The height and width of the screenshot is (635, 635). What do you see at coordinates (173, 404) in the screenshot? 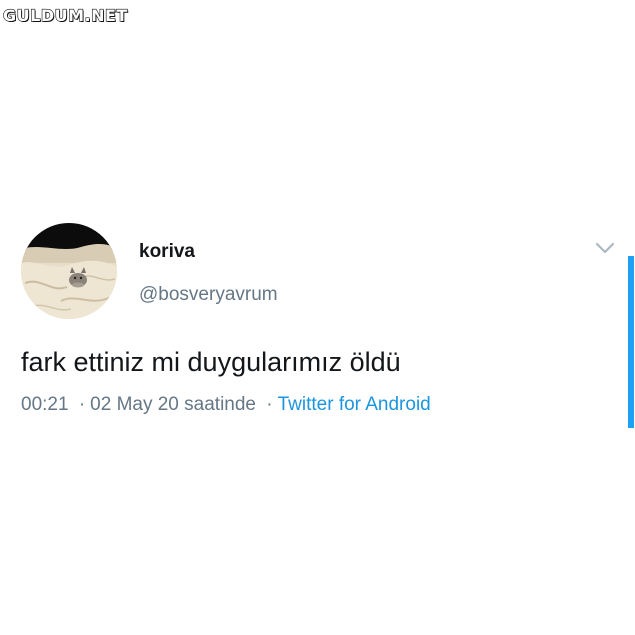
I see `tweet-date: 02 May 20 saatinde` at bounding box center [173, 404].